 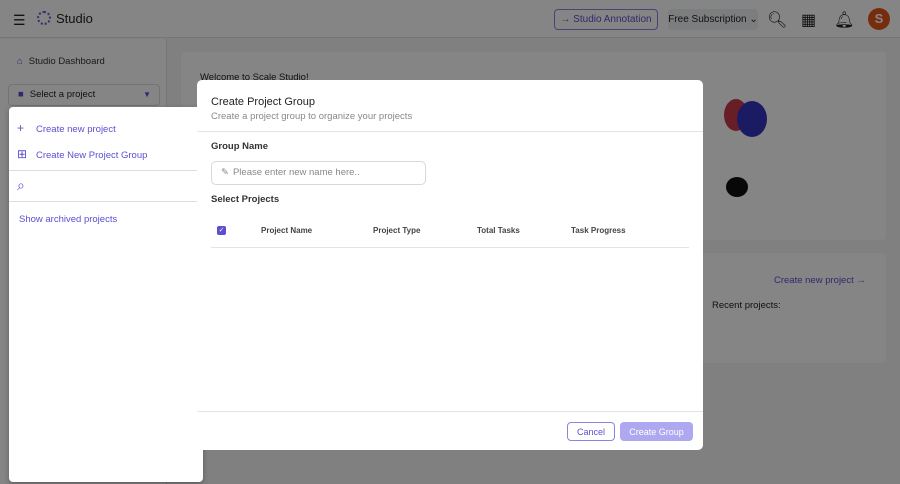 I want to click on column-header-total-tasks: Total Tasks, so click(x=498, y=230).